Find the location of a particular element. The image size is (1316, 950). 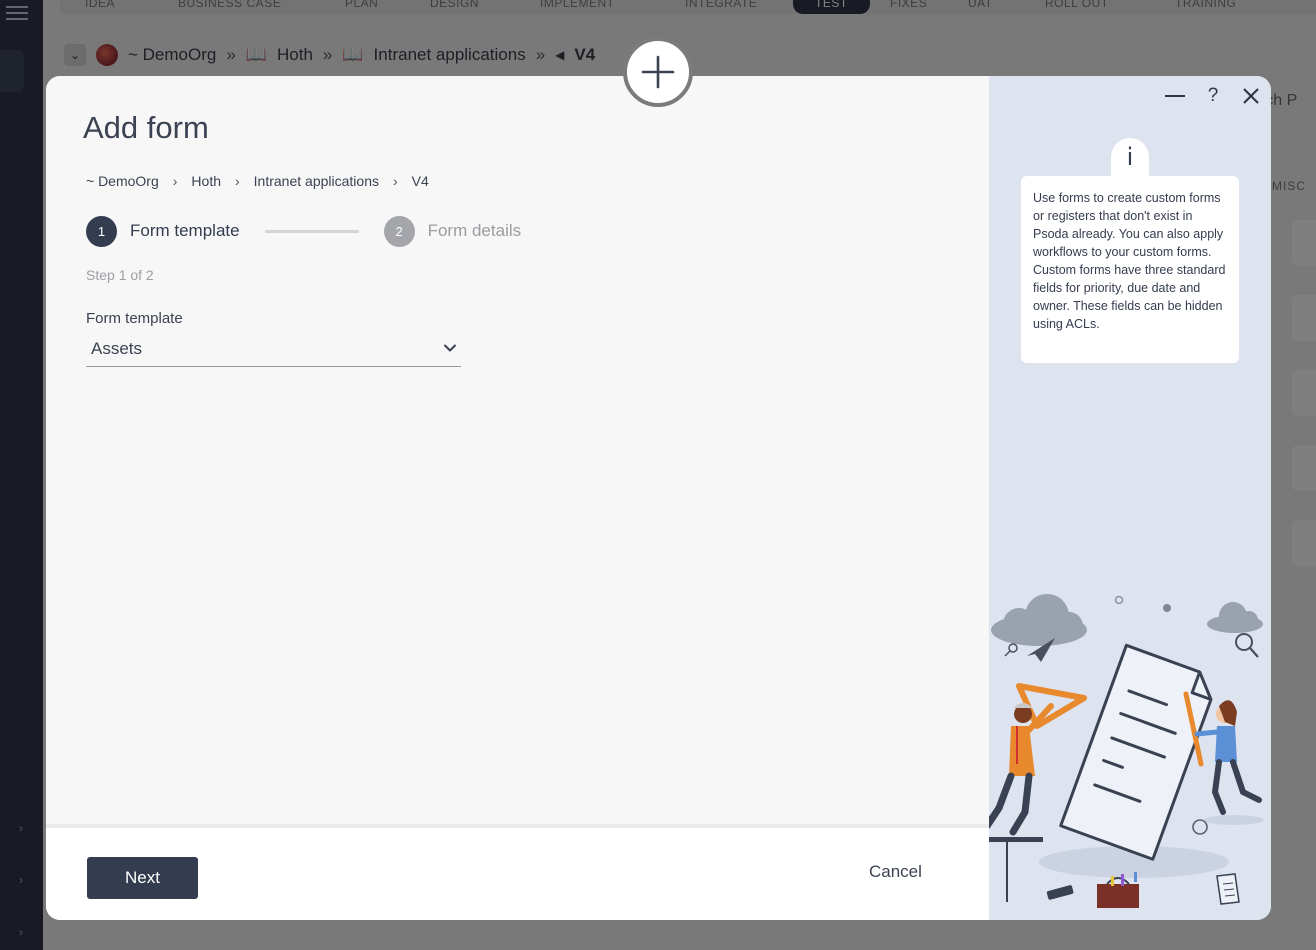

step-1-label: Form template is located at coordinates (185, 230).